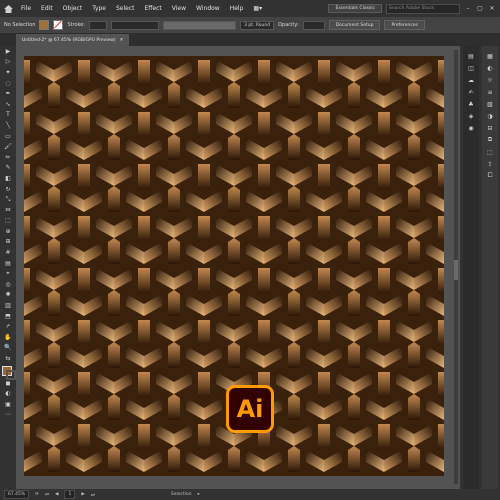  What do you see at coordinates (8, 358) in the screenshot?
I see `swap-fill-stroke-icon: ⇆` at bounding box center [8, 358].